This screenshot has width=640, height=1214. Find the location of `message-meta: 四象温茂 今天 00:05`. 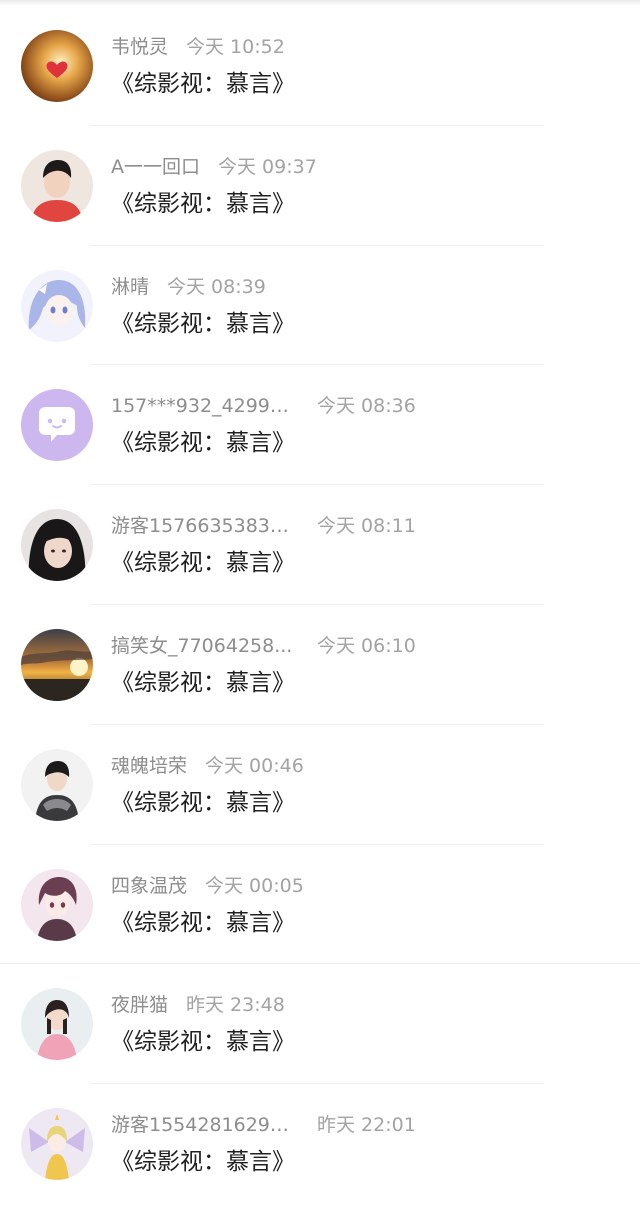

message-meta: 四象温茂 今天 00:05 is located at coordinates (207, 886).